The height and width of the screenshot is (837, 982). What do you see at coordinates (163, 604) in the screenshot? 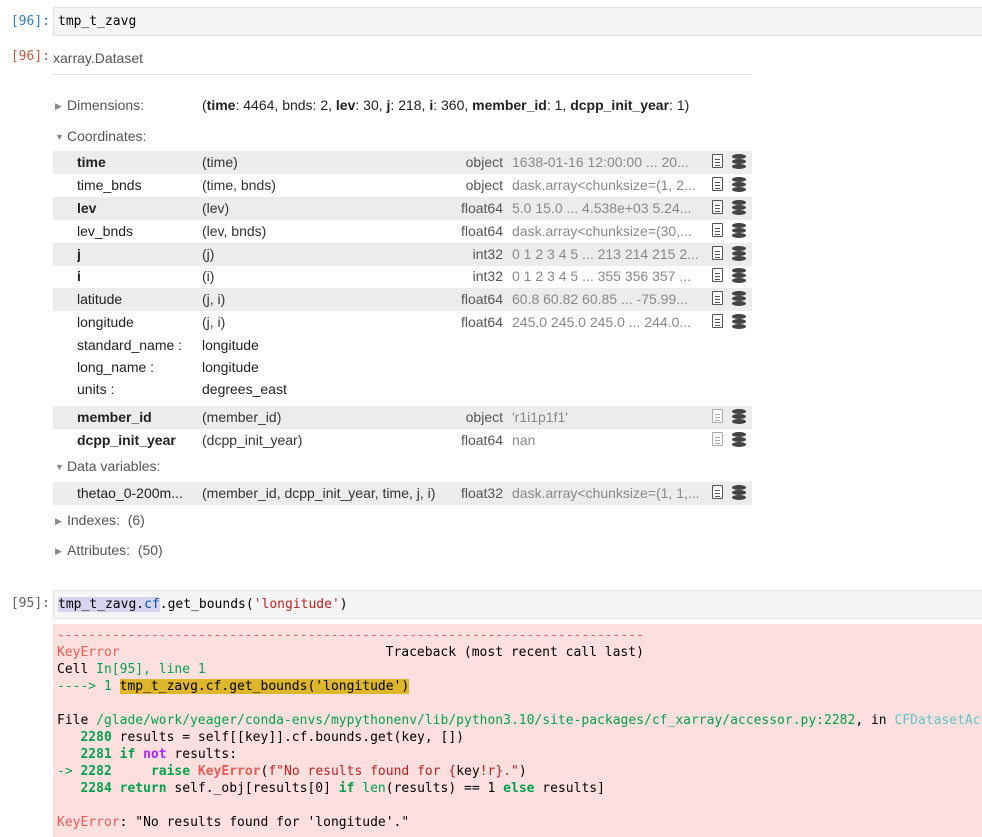
I see `code-token: .` at bounding box center [163, 604].